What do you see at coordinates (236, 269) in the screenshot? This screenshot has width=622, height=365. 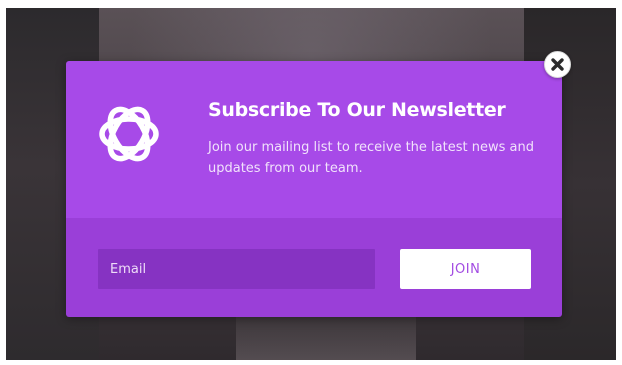 I see `email-input` at bounding box center [236, 269].